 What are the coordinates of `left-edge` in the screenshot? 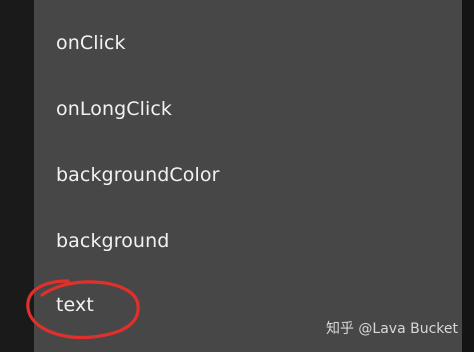 It's located at (17, 176).